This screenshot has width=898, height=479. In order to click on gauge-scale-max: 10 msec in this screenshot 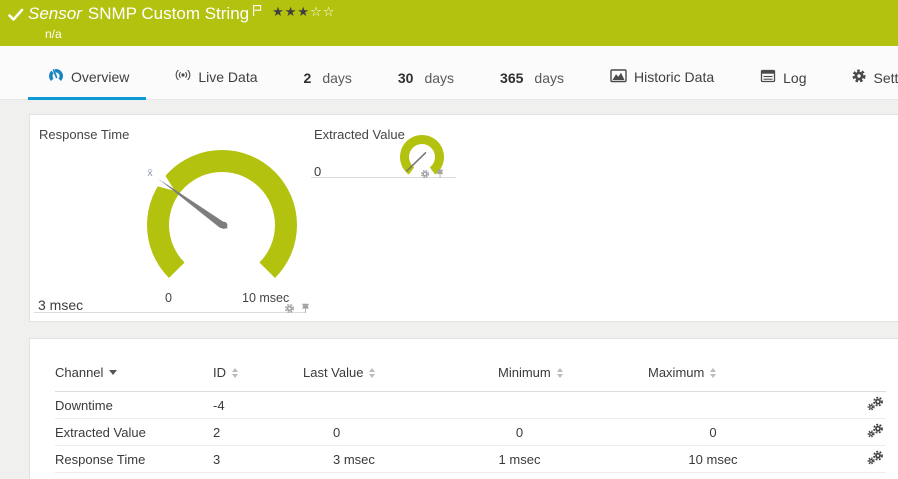, I will do `click(266, 298)`.